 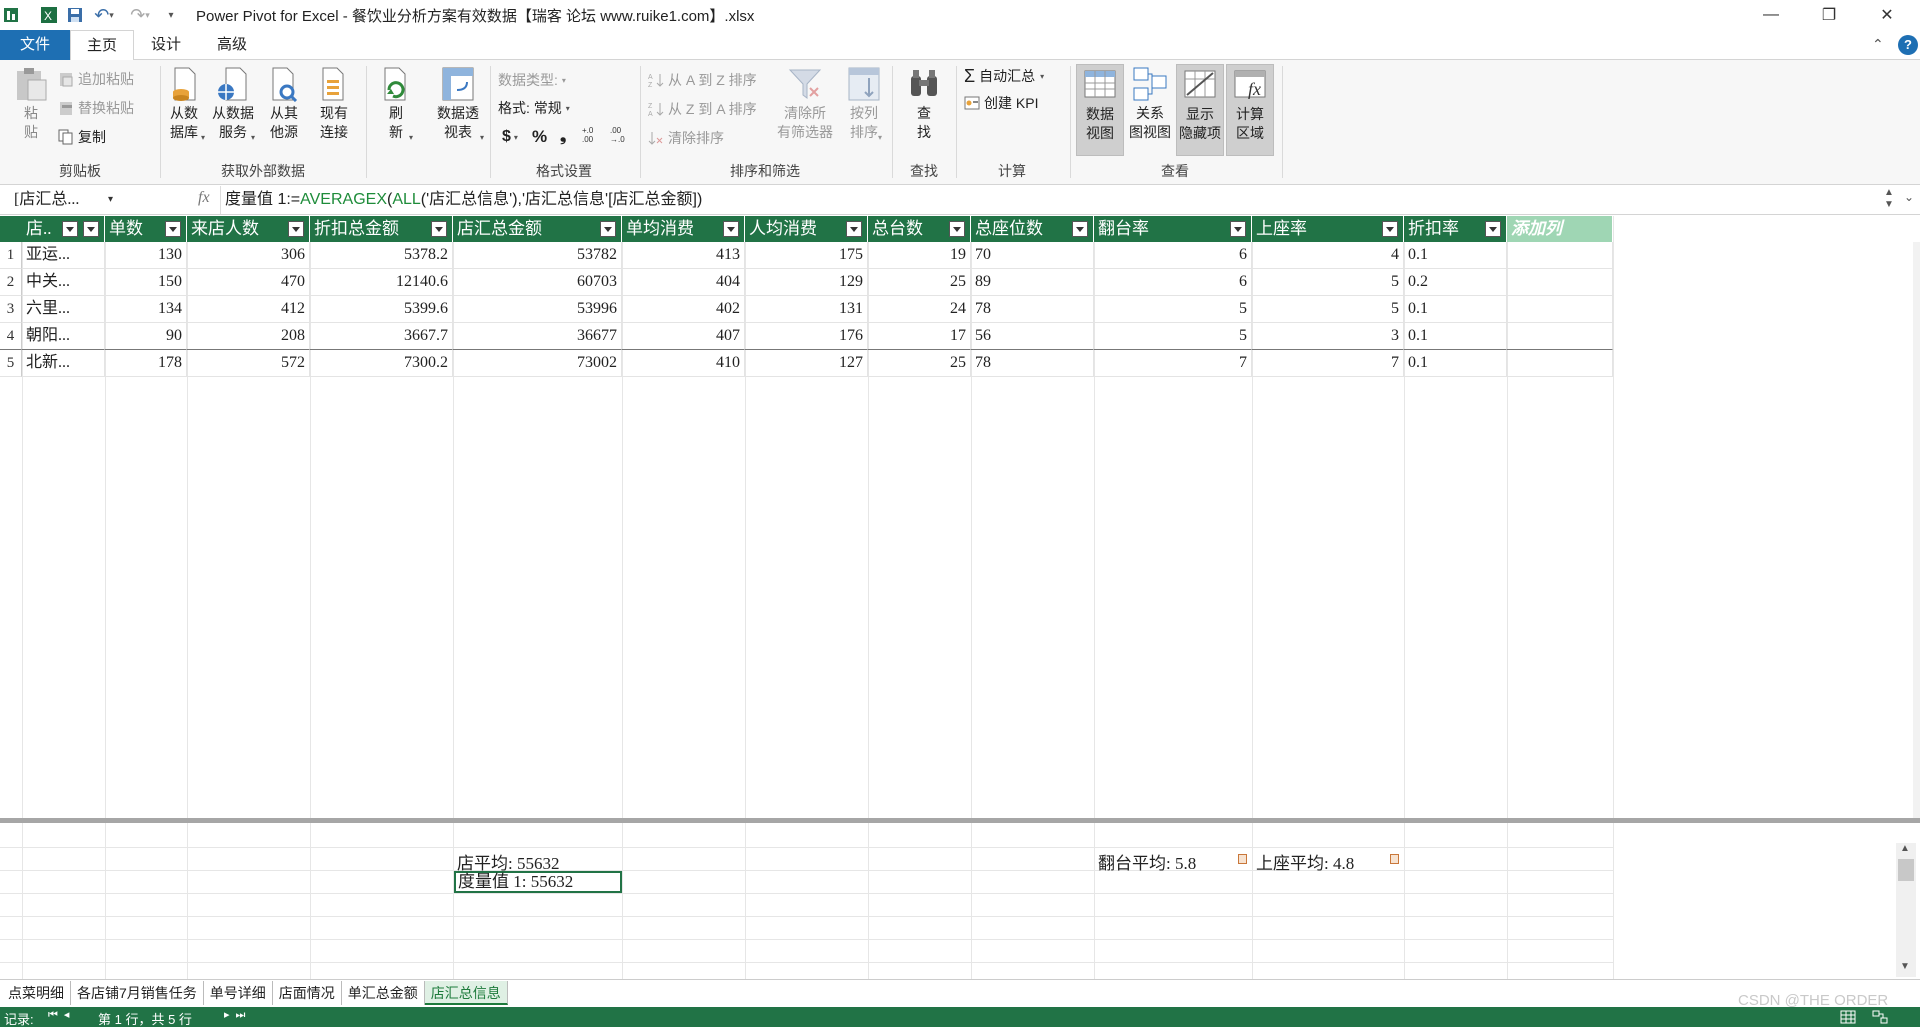 What do you see at coordinates (458, 106) in the screenshot?
I see `pivot-table-button: 数据透 视表 ▾` at bounding box center [458, 106].